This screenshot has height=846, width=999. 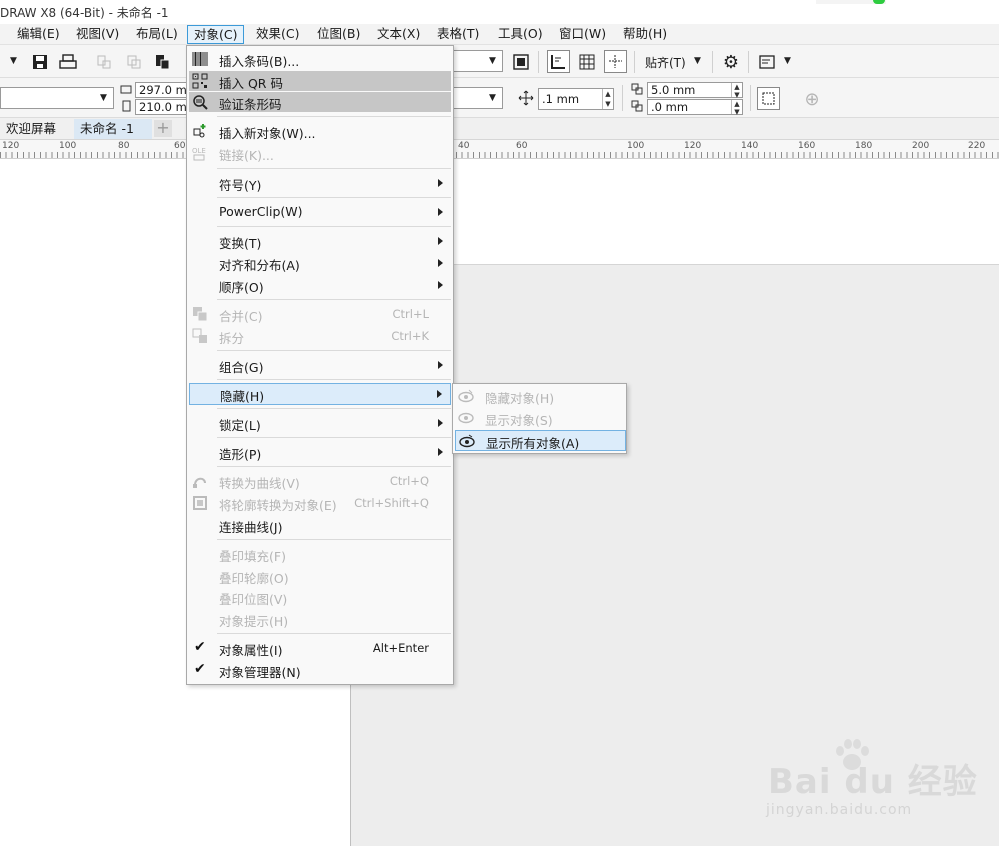 What do you see at coordinates (320, 102) in the screenshot?
I see `menu-validate-barcode: 验证条形码` at bounding box center [320, 102].